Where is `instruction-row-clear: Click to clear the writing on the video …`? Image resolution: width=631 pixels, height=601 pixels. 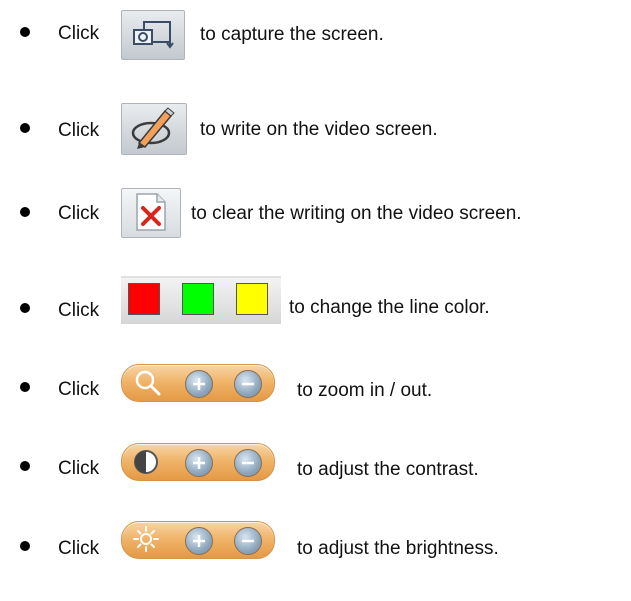 instruction-row-clear: Click to clear the writing on the video … is located at coordinates (315, 213).